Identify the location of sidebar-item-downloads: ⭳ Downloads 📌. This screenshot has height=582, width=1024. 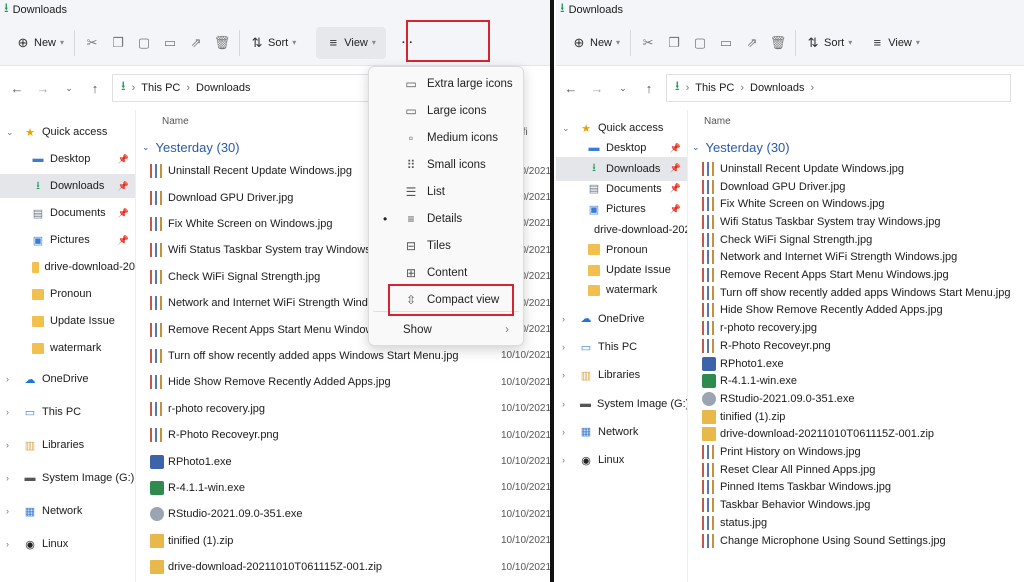
(67, 186).